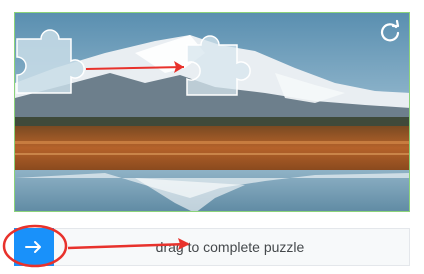 This screenshot has width=424, height=274. I want to click on slider-hint: drag to complete puzzle, so click(230, 247).